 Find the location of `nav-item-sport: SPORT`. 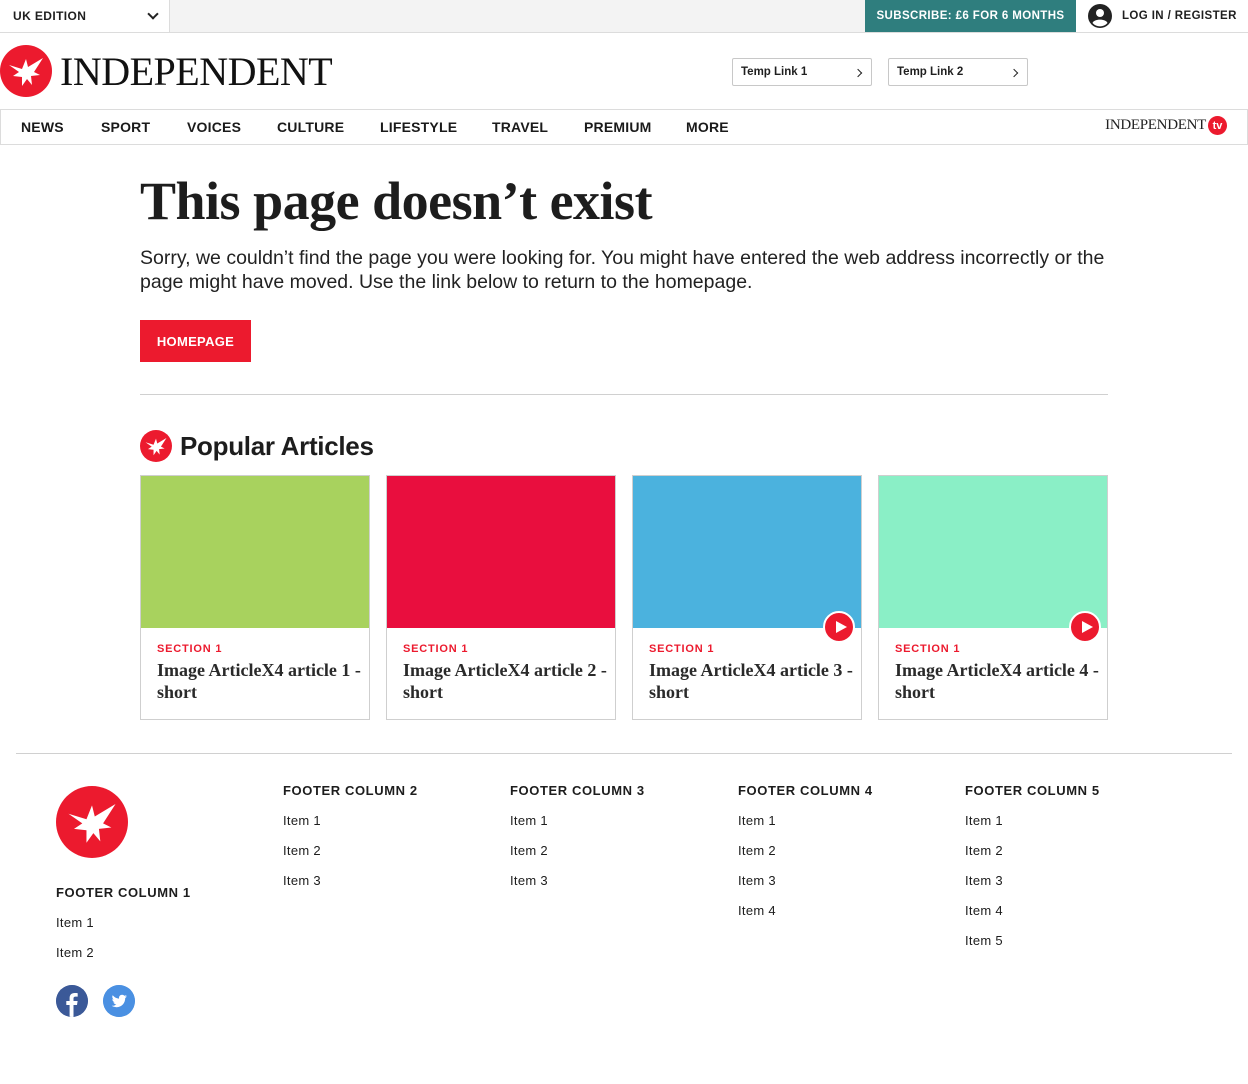

nav-item-sport: SPORT is located at coordinates (125, 127).